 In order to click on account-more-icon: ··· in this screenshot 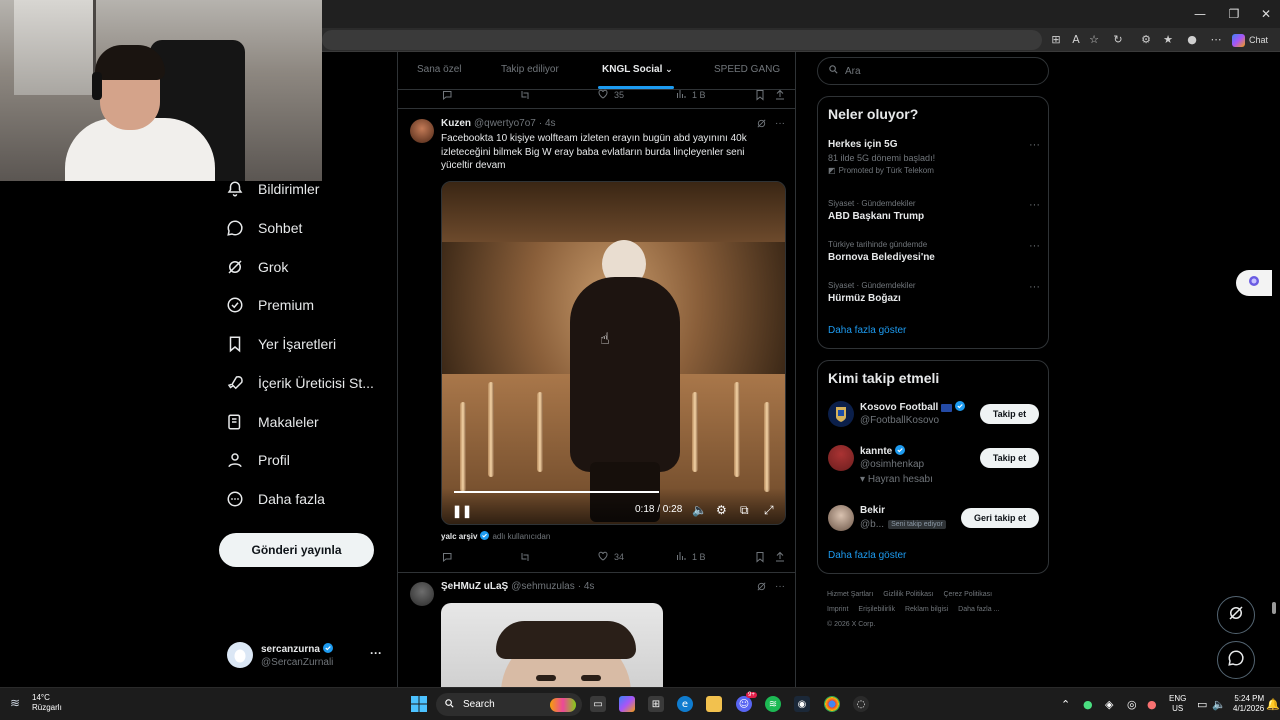, I will do `click(376, 653)`.